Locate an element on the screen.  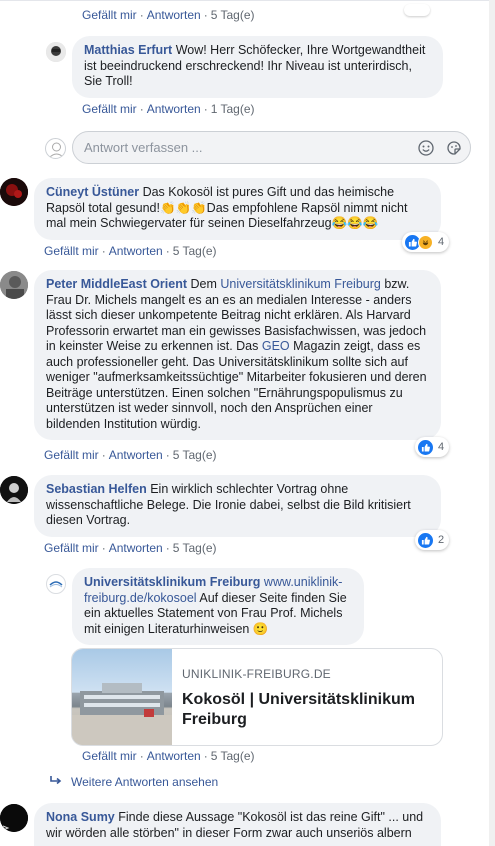
more-replies-label: Weitere Antworten ansehen is located at coordinates (145, 782).